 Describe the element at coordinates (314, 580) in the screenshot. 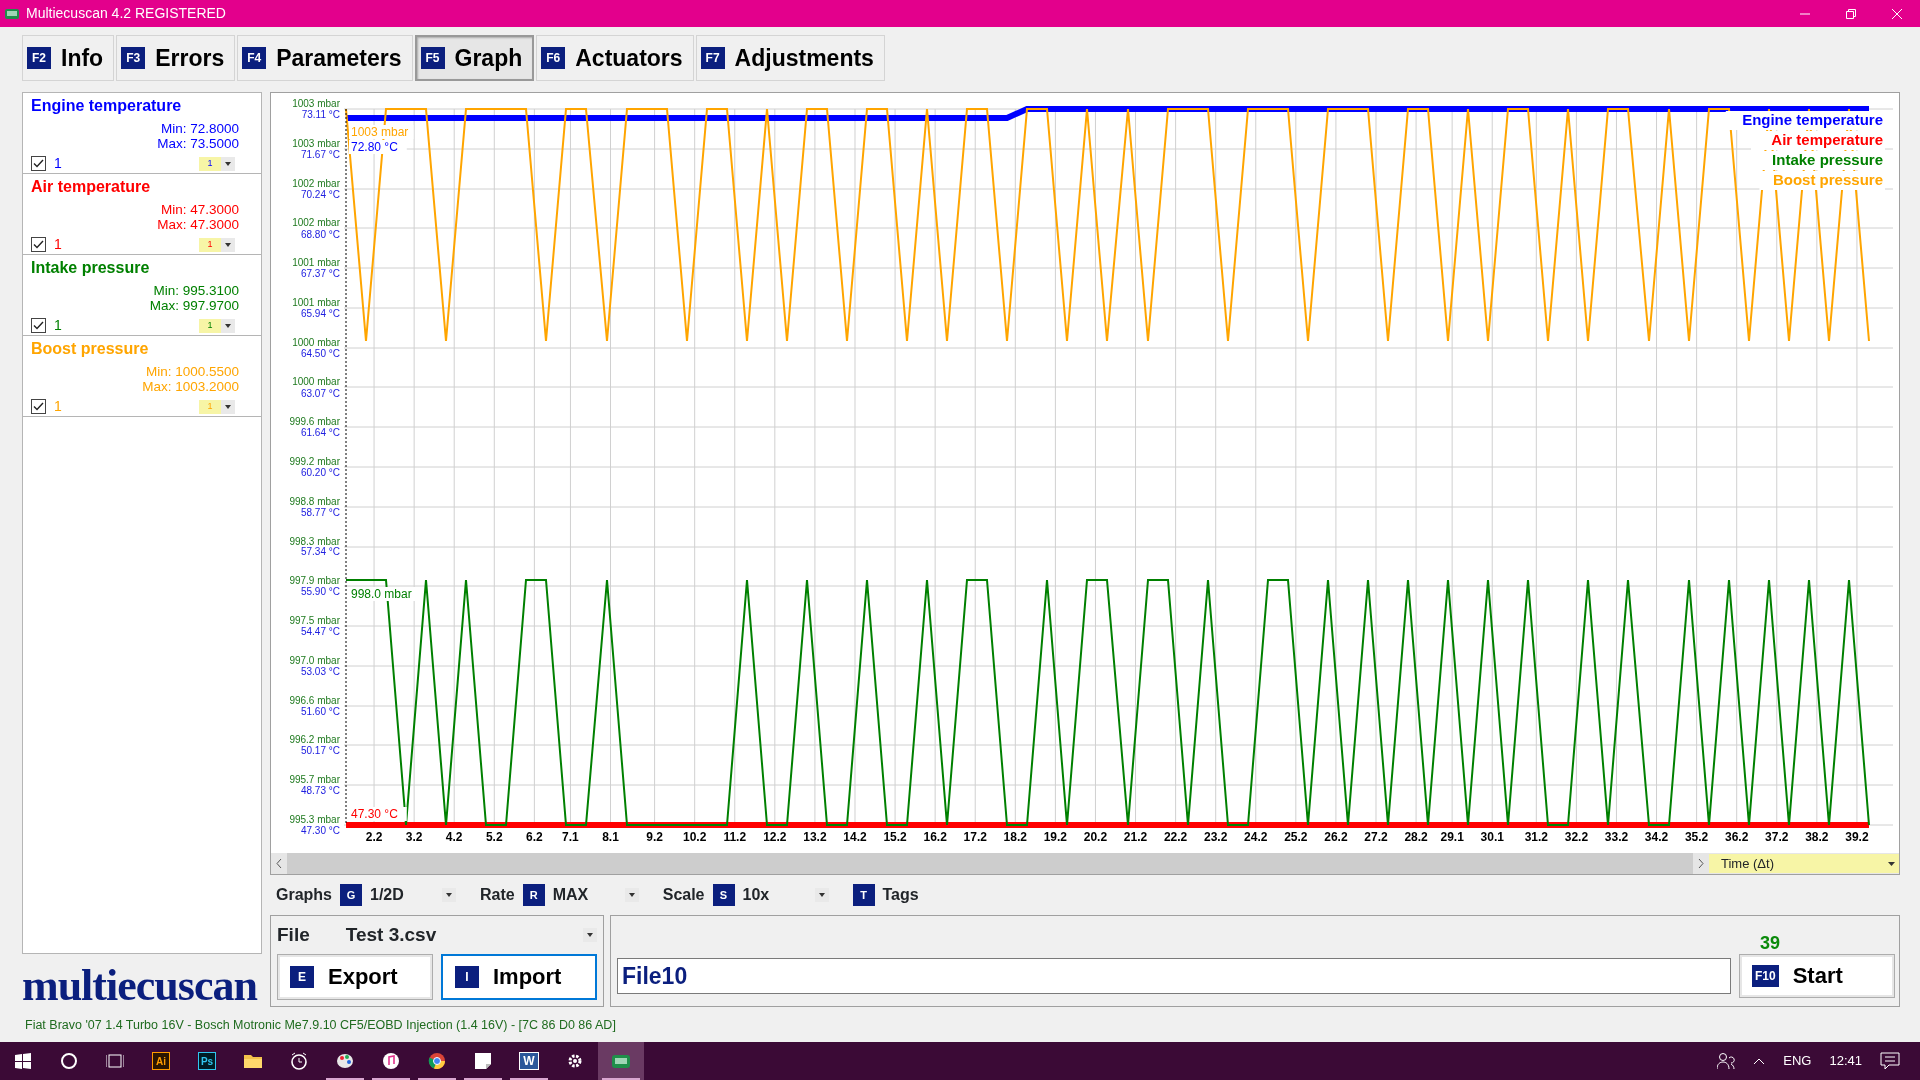

I see `axis-label: 997.9 mbar` at that location.